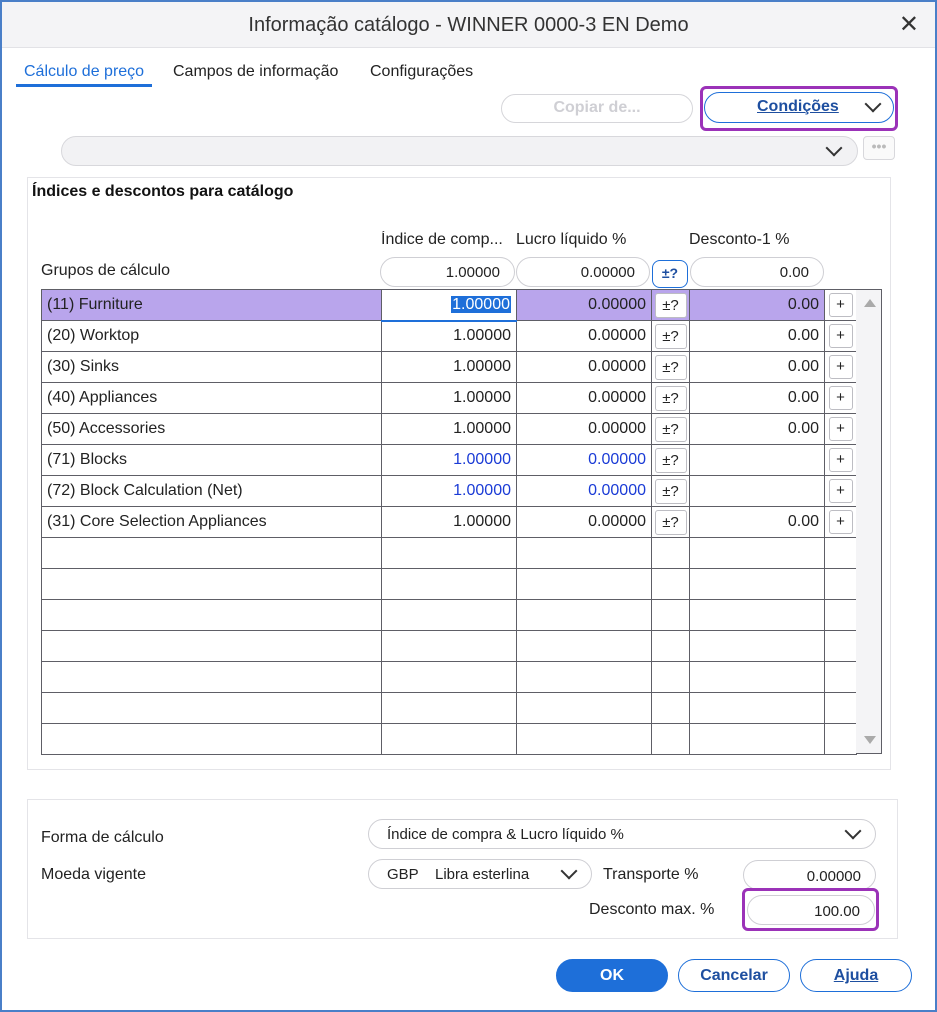 This screenshot has height=1012, width=937. Describe the element at coordinates (211, 429) in the screenshot. I see `row-group-name: (50) Accessories` at that location.